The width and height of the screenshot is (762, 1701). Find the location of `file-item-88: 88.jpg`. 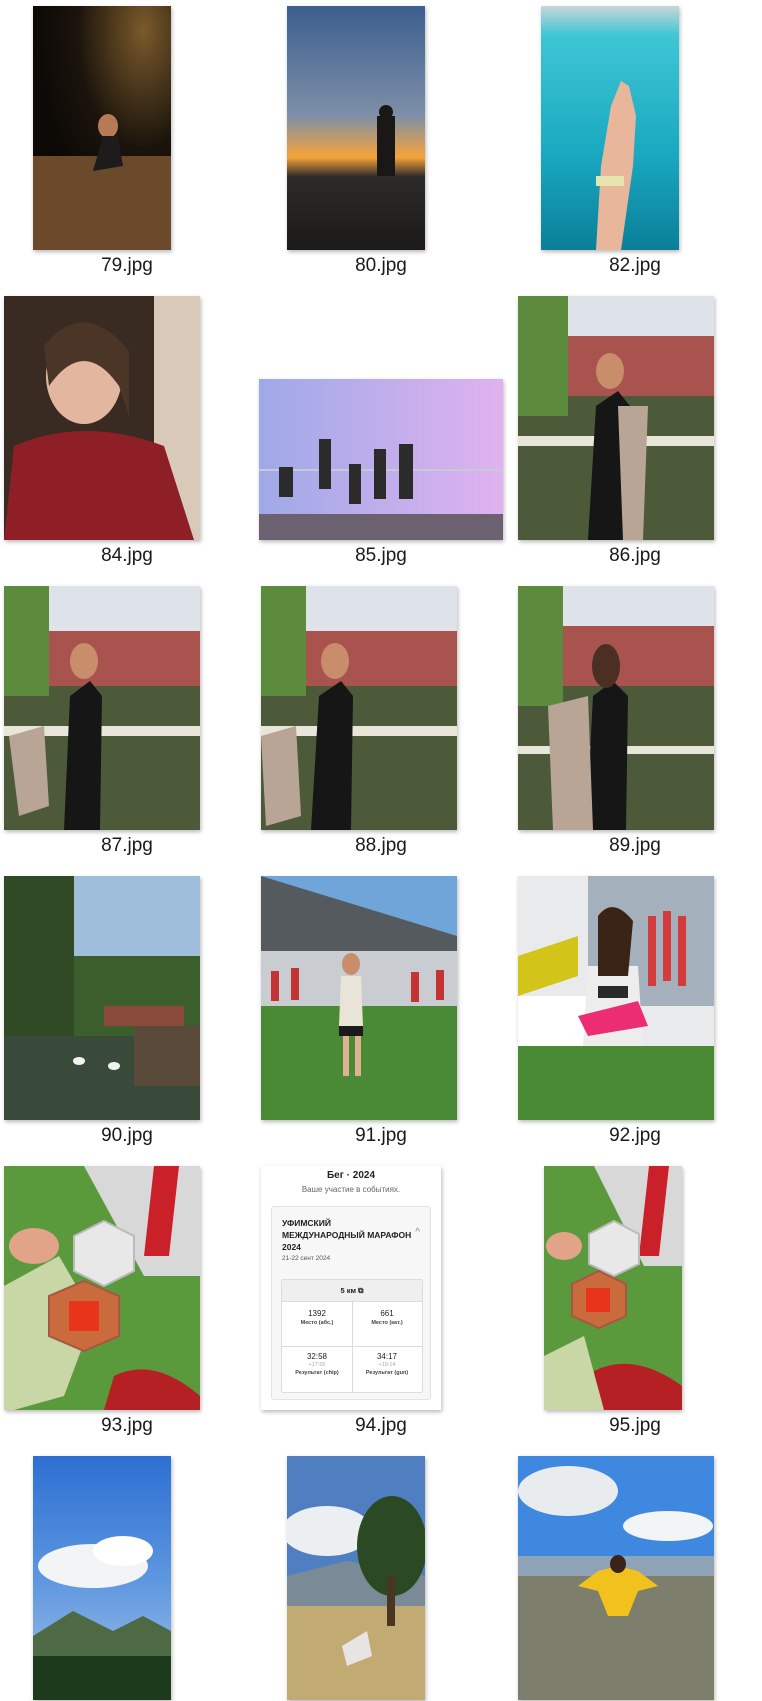

file-item-88: 88.jpg is located at coordinates (381, 731).